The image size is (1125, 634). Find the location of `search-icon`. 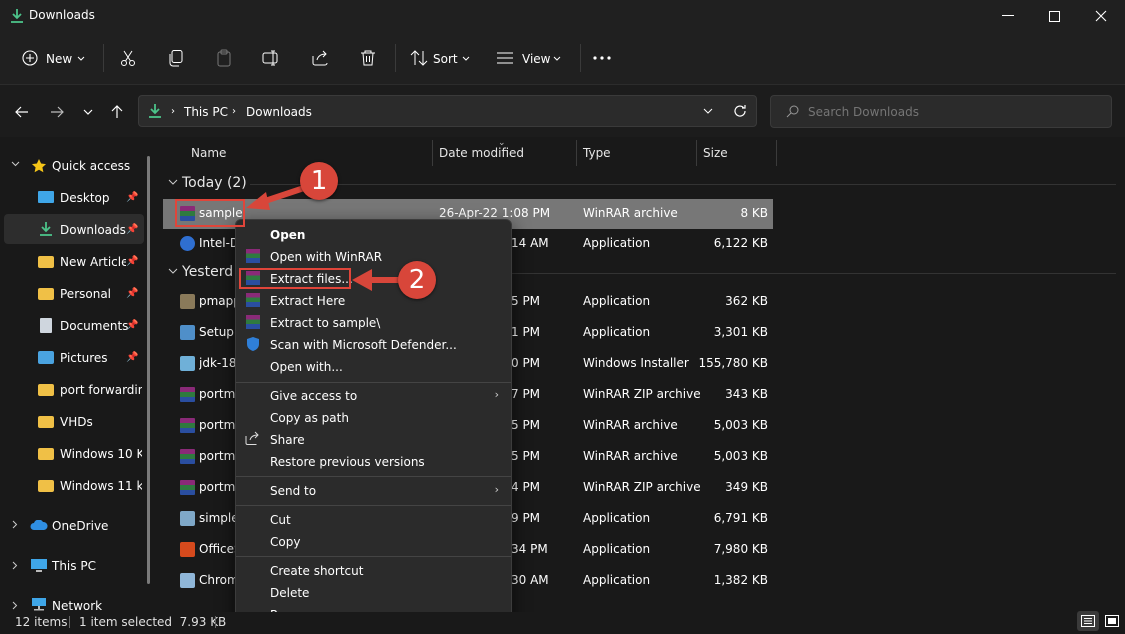

search-icon is located at coordinates (792, 111).